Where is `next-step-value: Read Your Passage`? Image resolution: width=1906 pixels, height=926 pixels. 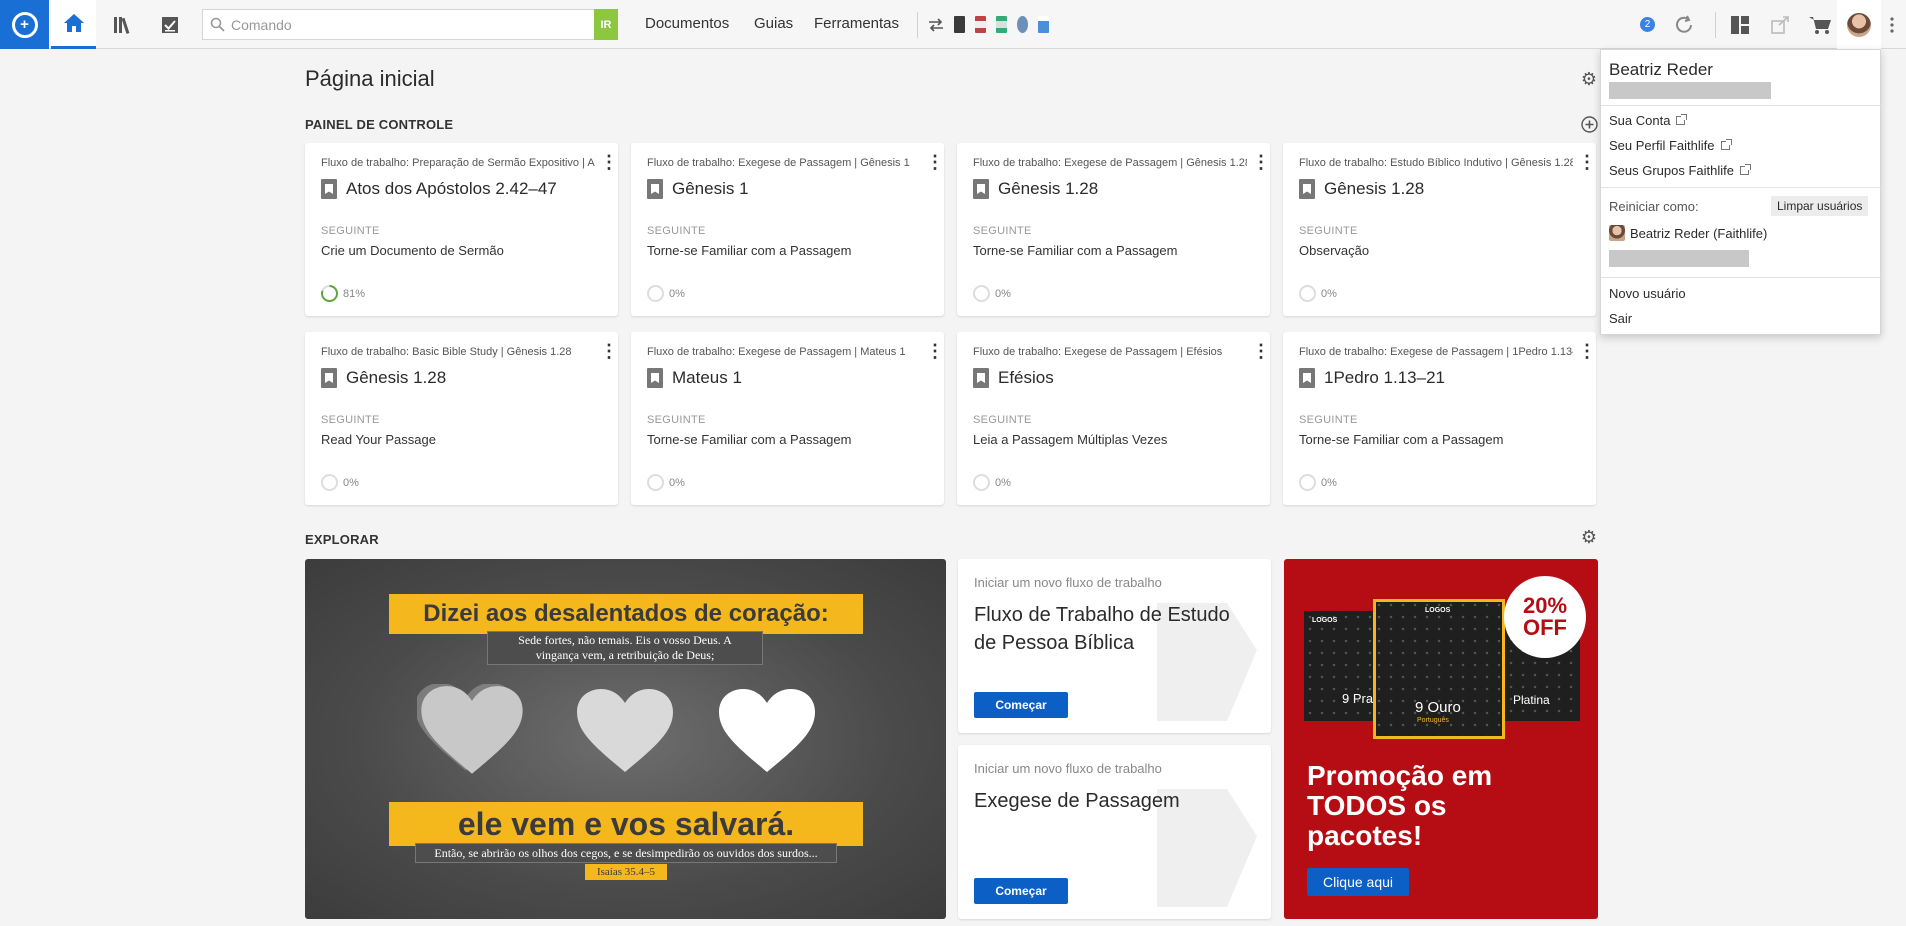
next-step-value: Read Your Passage is located at coordinates (378, 439).